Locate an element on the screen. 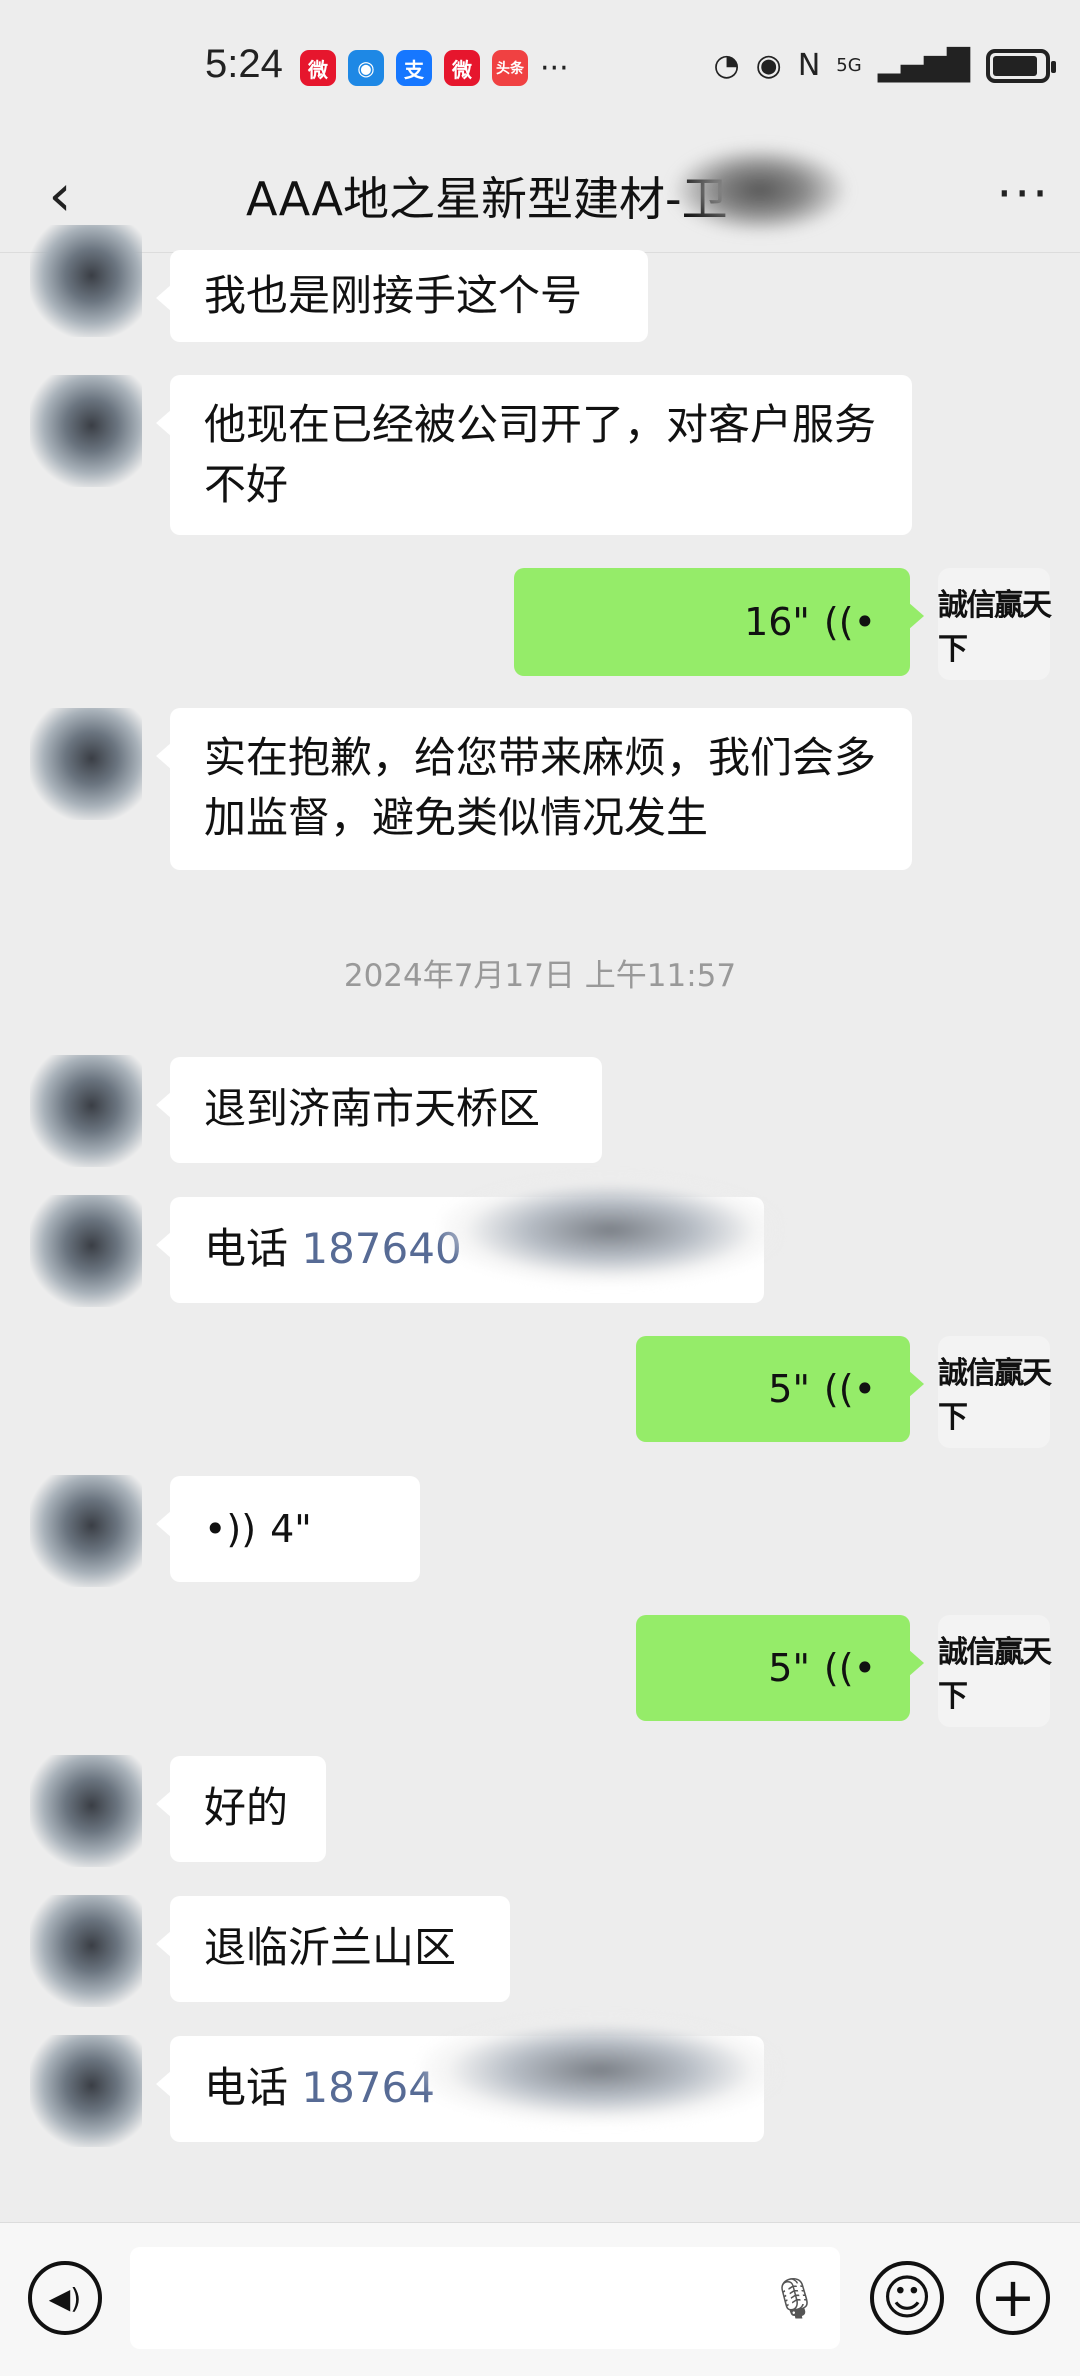 The width and height of the screenshot is (1080, 2376). voice-message-bubble: •)) 4" is located at coordinates (288, 1529).